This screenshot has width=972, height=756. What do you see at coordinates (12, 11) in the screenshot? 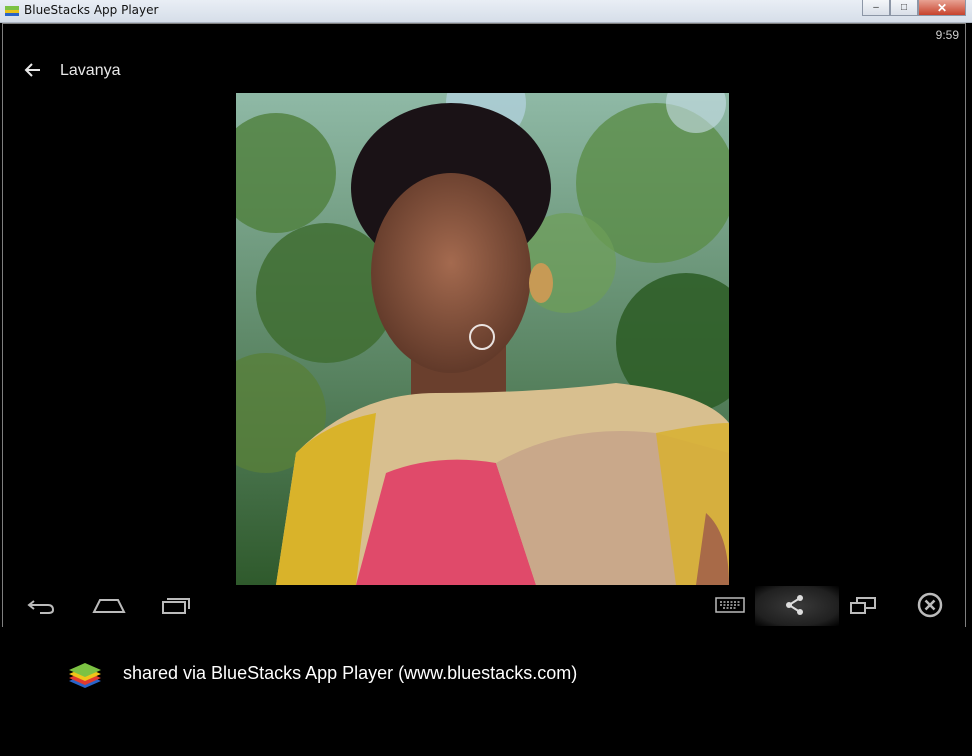
I see `bluestacks-app-icon` at bounding box center [12, 11].